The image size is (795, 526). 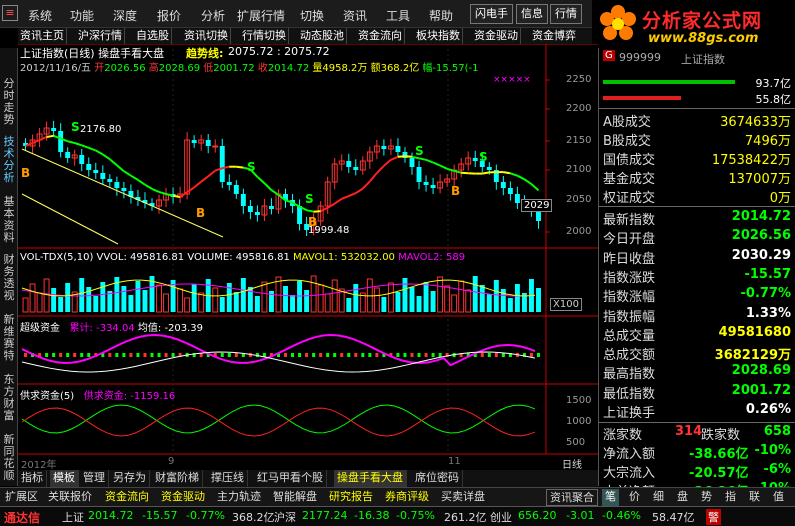 I want to click on y-tick: 2200, so click(x=579, y=108).